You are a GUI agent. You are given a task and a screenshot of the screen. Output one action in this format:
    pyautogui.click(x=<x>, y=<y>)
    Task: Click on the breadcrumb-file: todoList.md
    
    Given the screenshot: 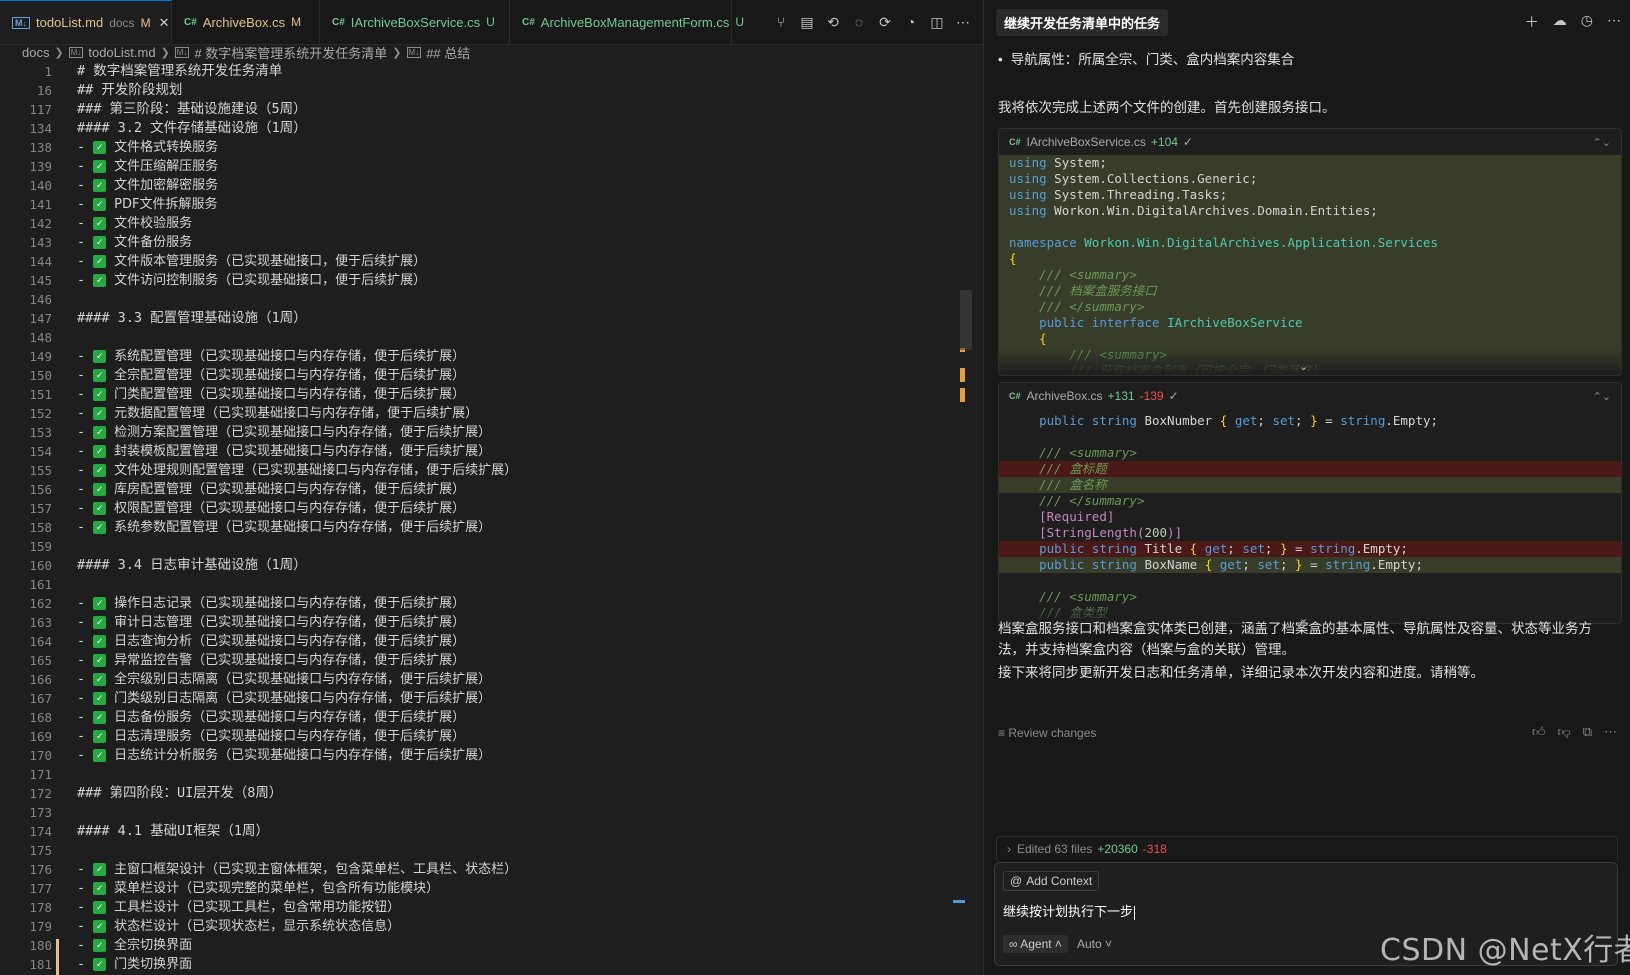 What is the action you would take?
    pyautogui.click(x=121, y=52)
    